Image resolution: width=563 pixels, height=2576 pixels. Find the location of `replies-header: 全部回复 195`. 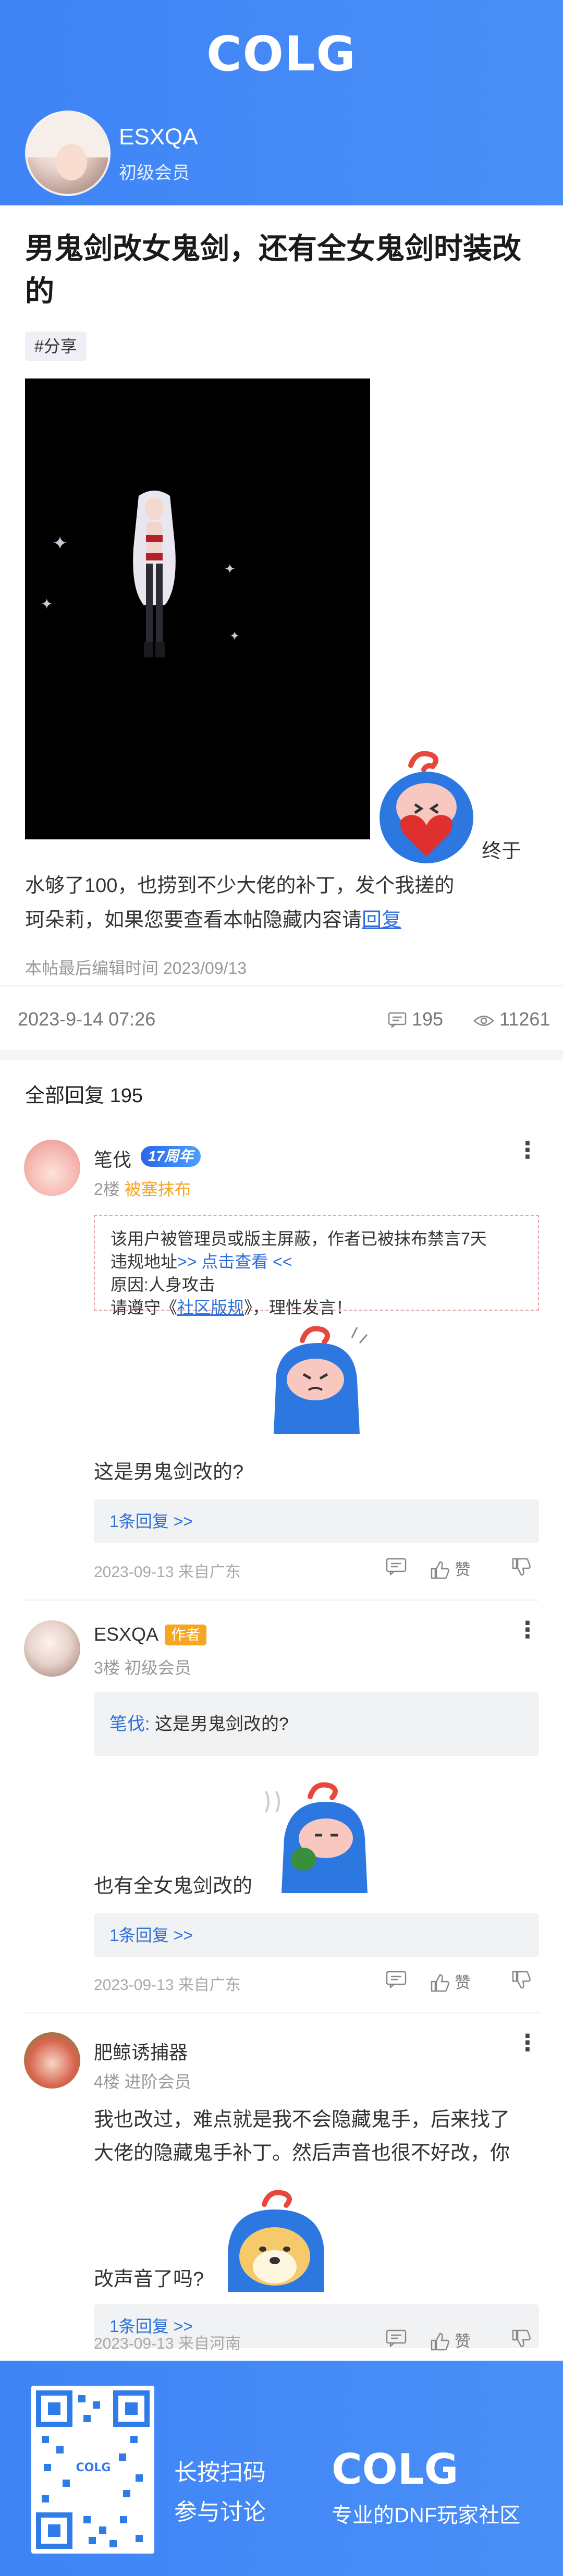

replies-header: 全部回复 195 is located at coordinates (84, 1096).